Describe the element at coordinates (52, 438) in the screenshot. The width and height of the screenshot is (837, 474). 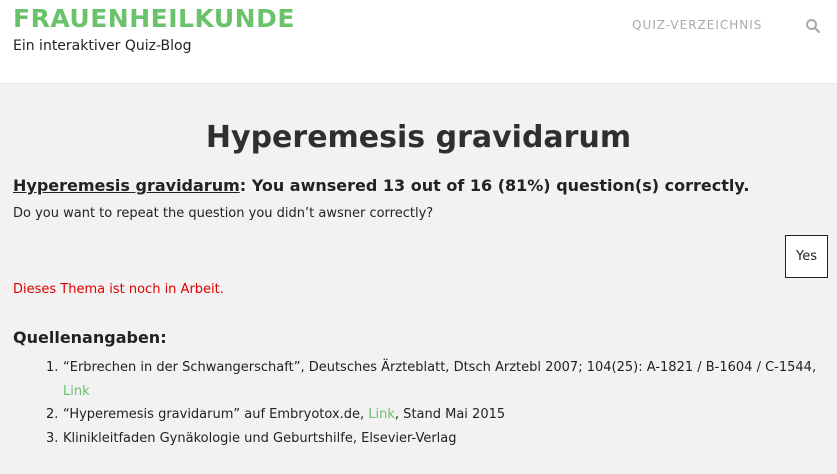
I see `source-number: 3.` at that location.